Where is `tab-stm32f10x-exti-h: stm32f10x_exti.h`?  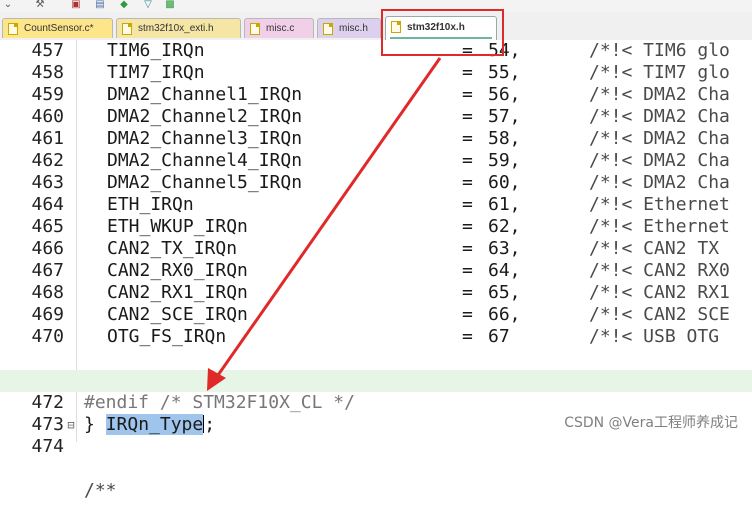 tab-stm32f10x-exti-h: stm32f10x_exti.h is located at coordinates (178, 28).